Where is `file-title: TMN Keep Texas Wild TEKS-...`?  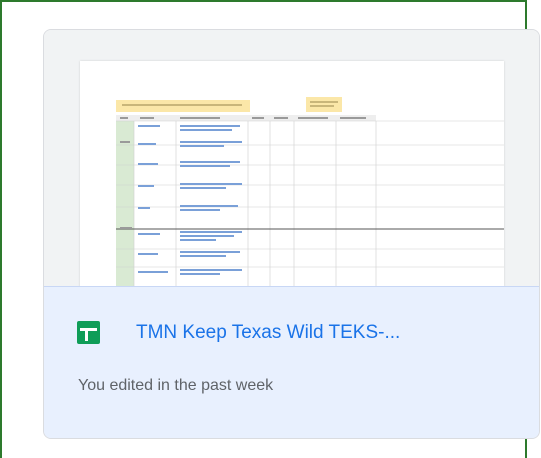 file-title: TMN Keep Texas Wild TEKS-... is located at coordinates (268, 333).